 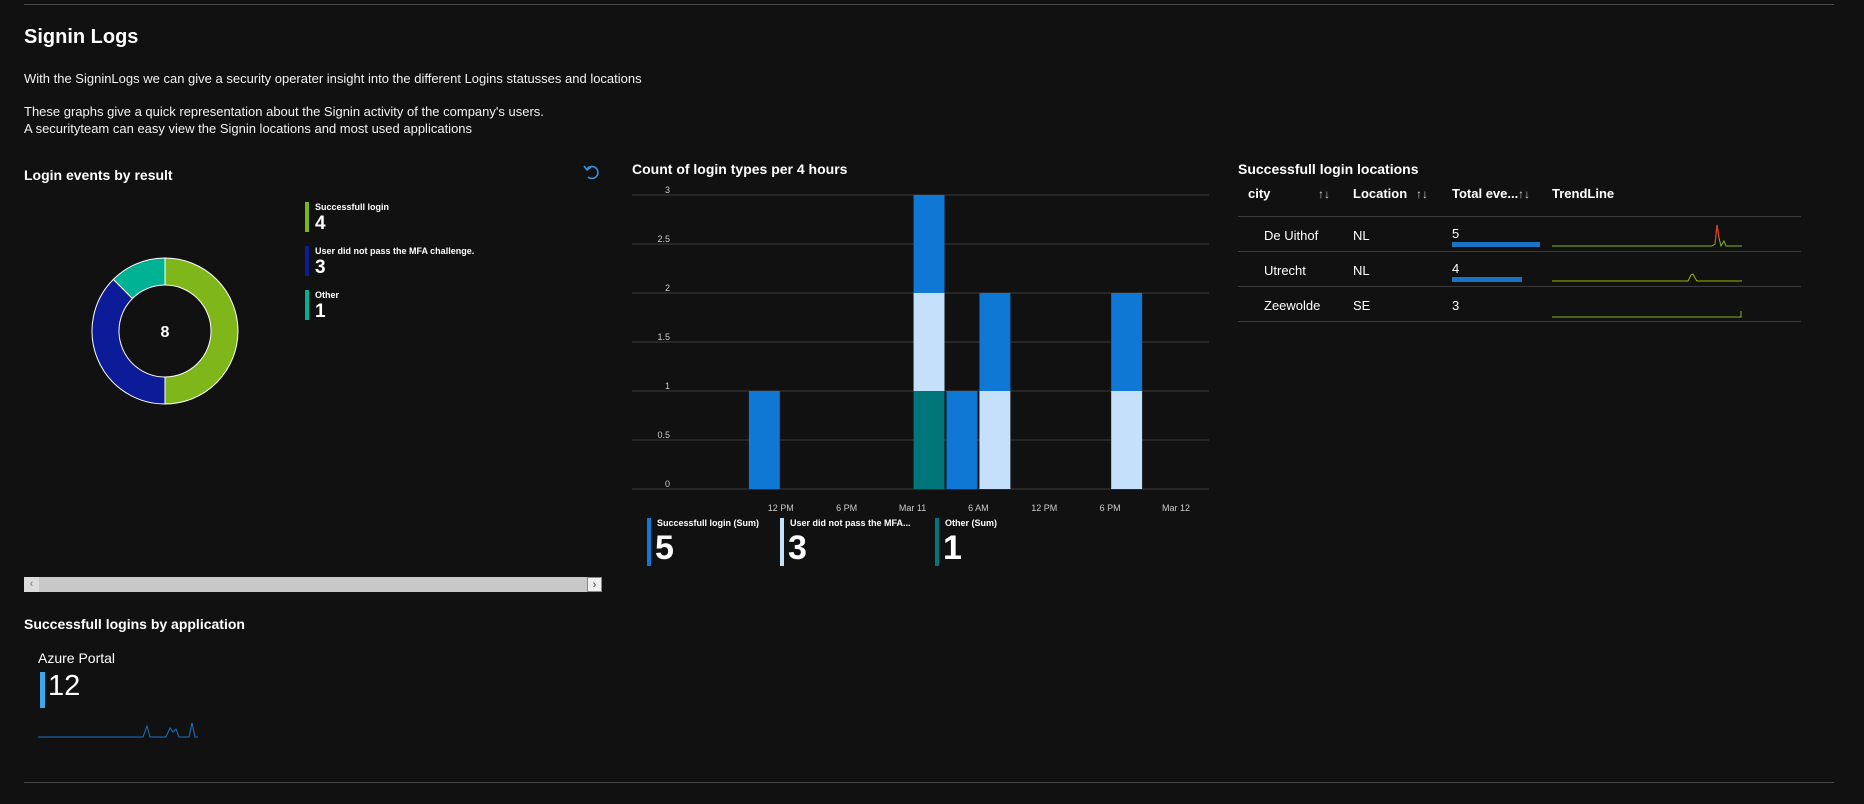 What do you see at coordinates (1519, 322) in the screenshot?
I see `table-bottom-border` at bounding box center [1519, 322].